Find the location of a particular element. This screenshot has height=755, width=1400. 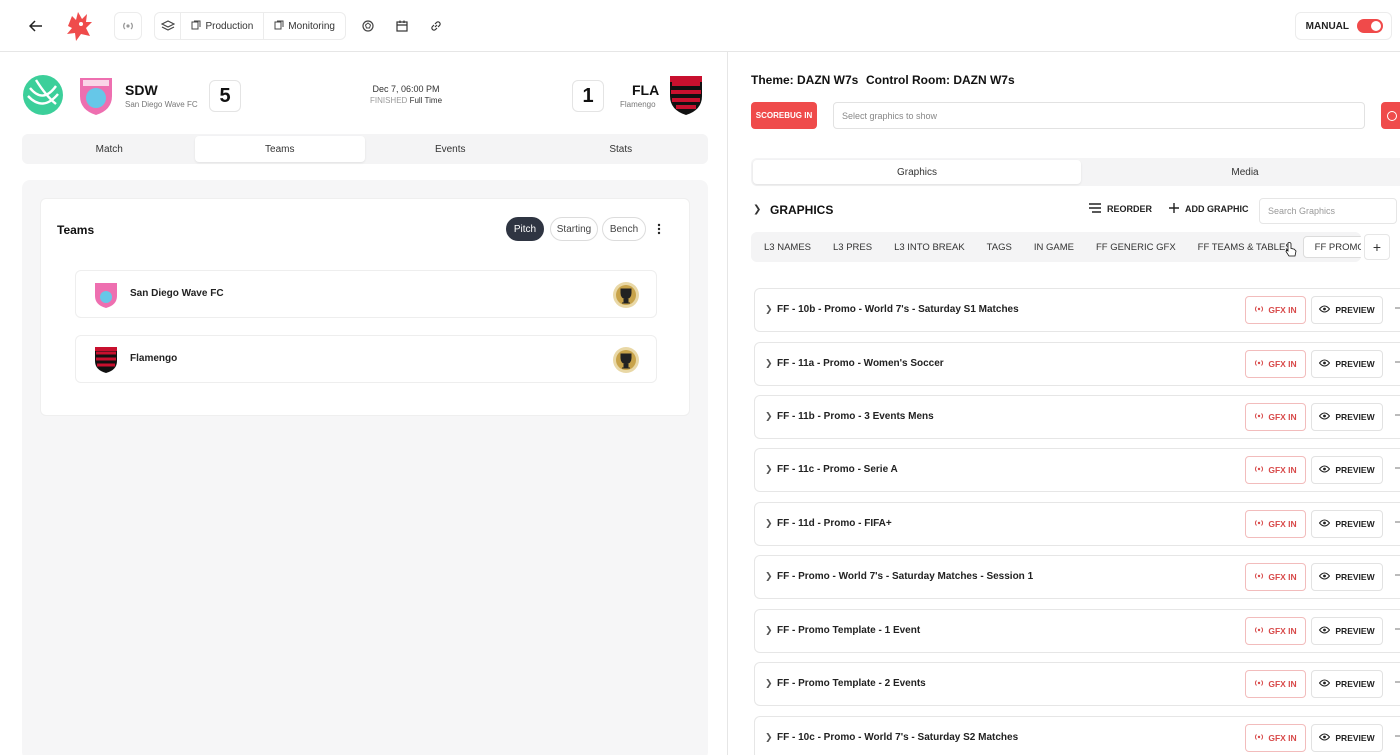

team-row-away: Flamengo is located at coordinates (366, 359).